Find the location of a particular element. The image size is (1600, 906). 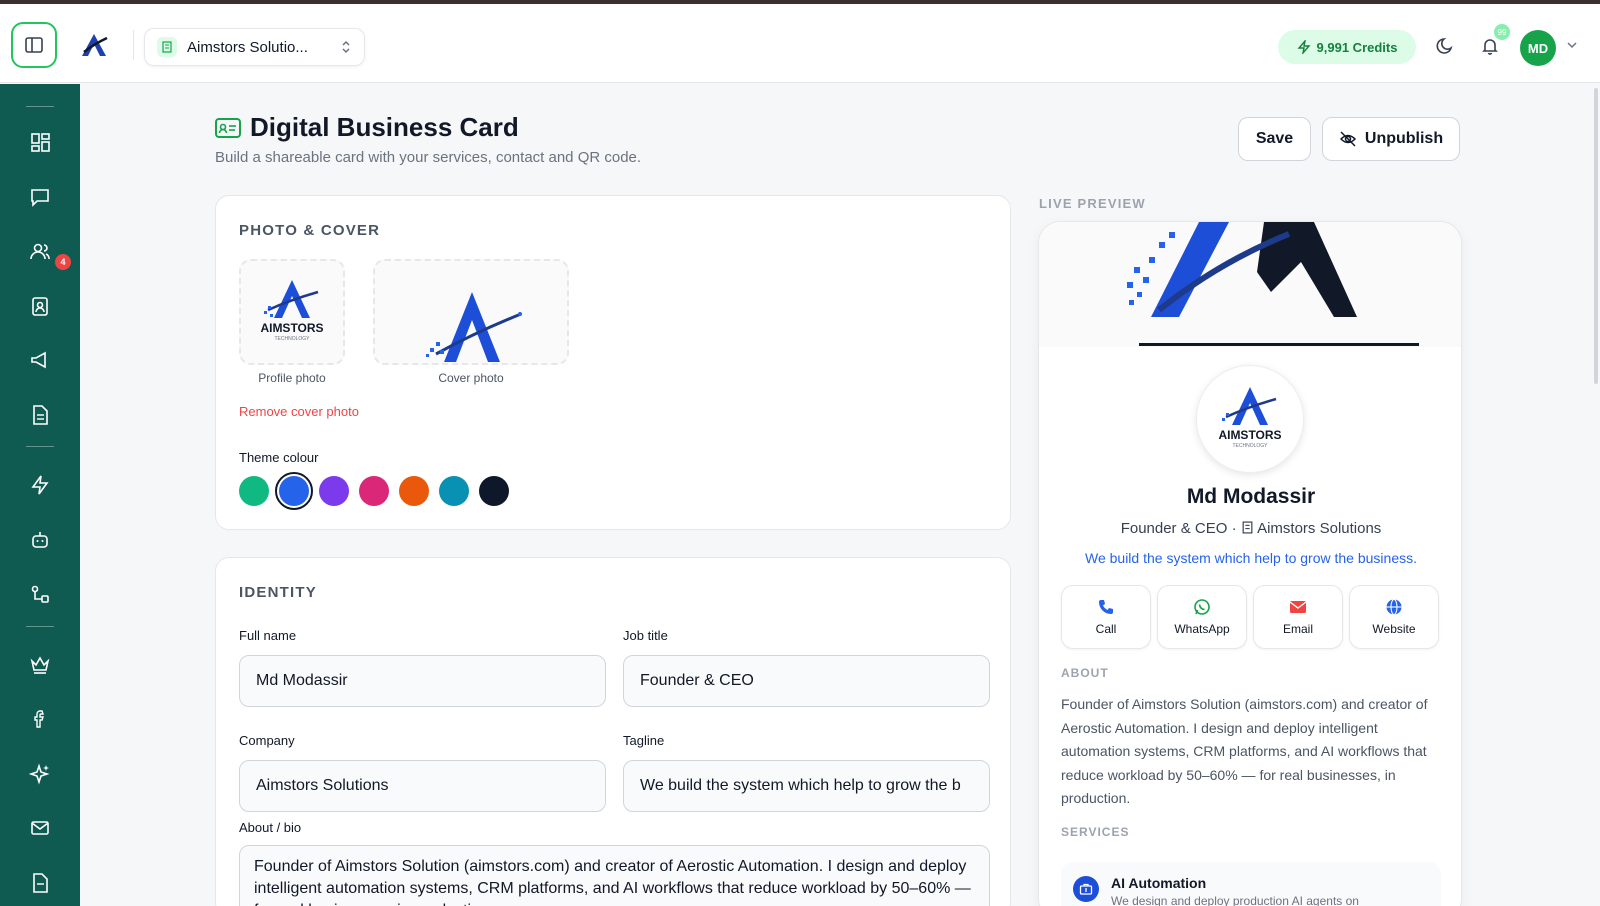

building-icon is located at coordinates (167, 47).